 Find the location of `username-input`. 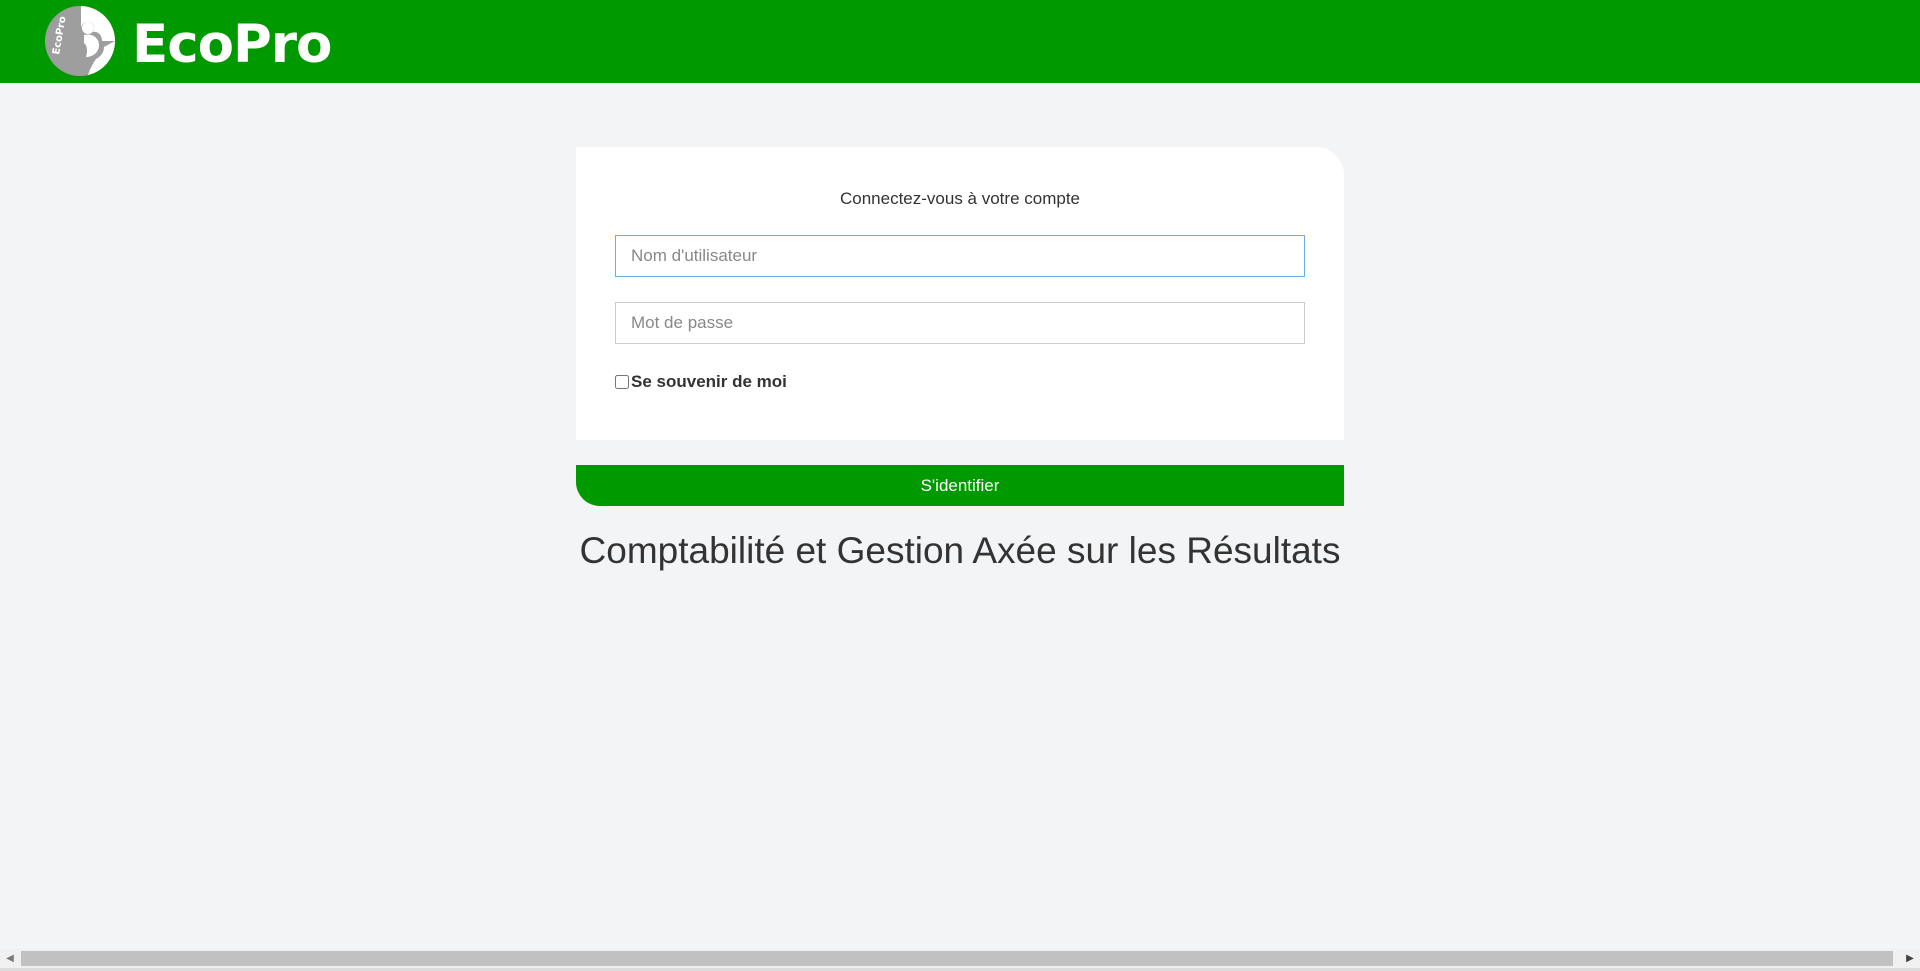

username-input is located at coordinates (960, 256).